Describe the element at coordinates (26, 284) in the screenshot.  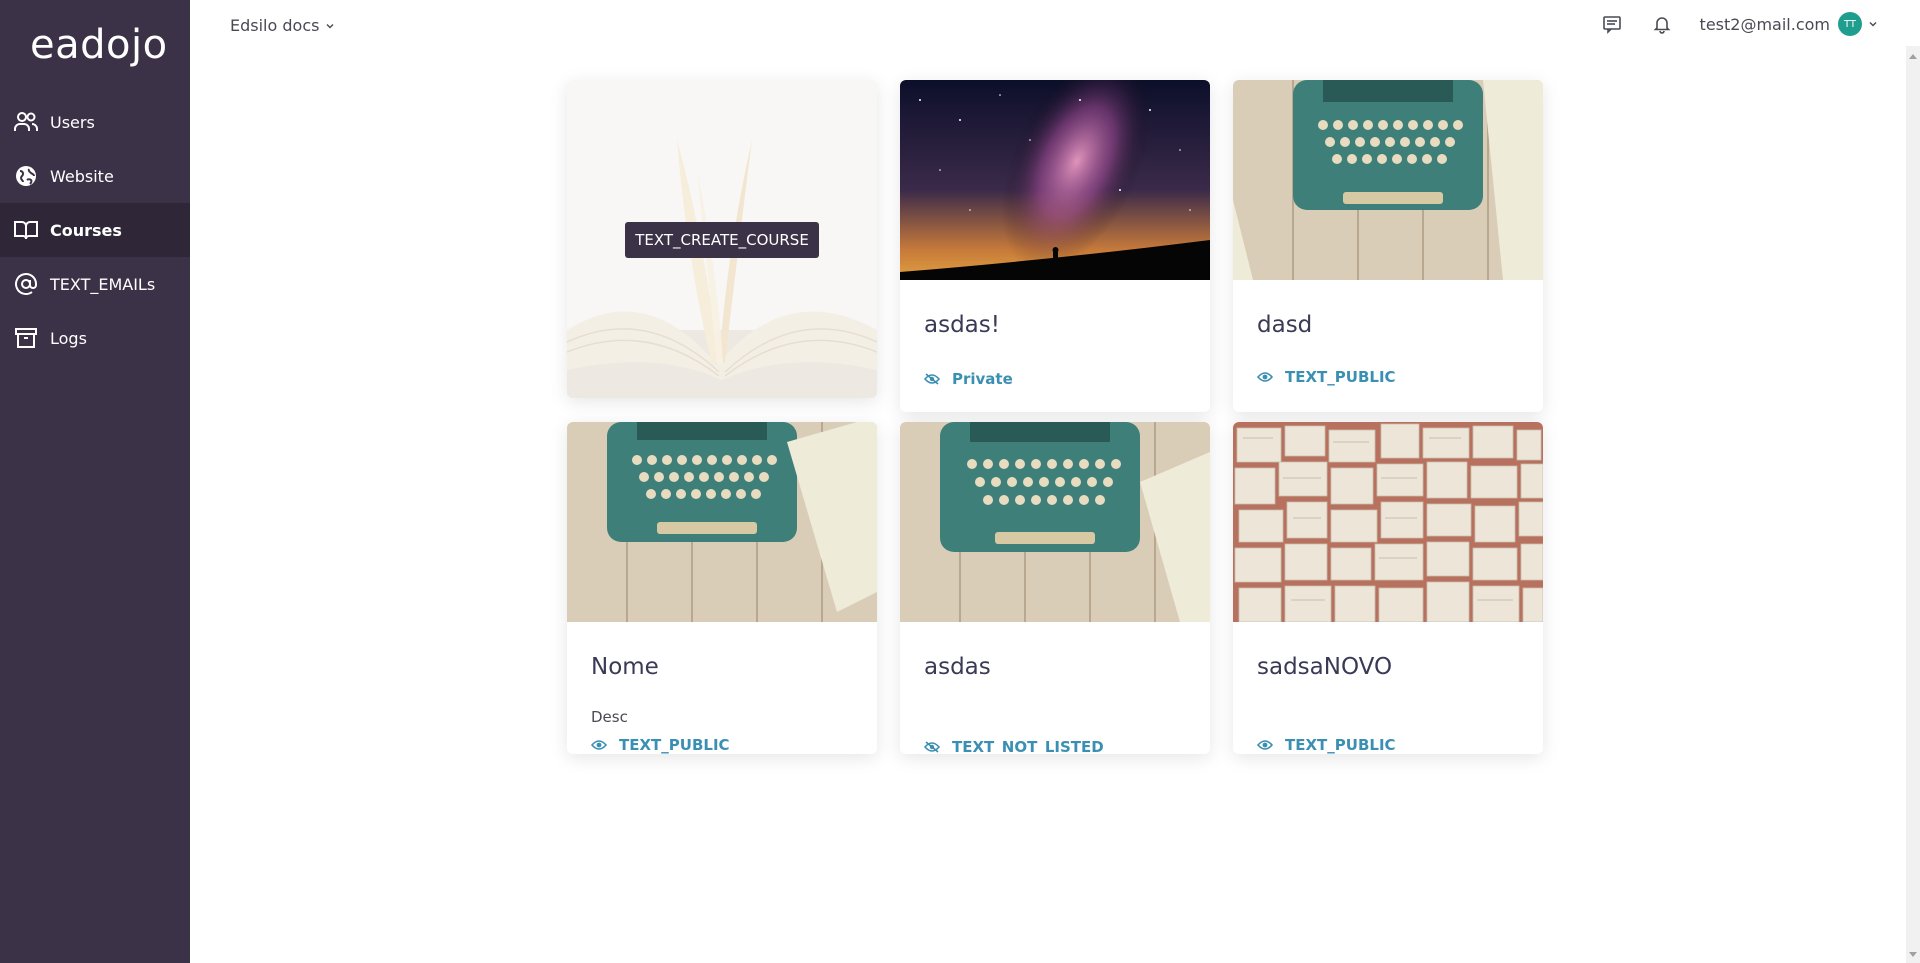
I see `at-sign-icon` at that location.